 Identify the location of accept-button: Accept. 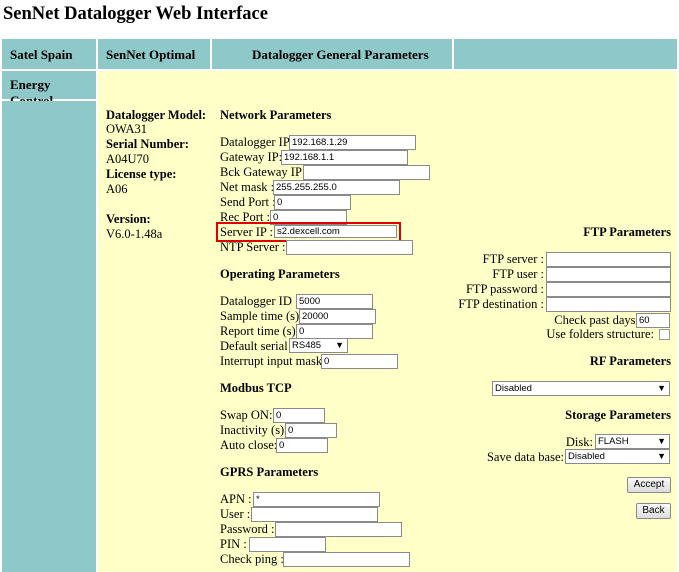
(649, 485).